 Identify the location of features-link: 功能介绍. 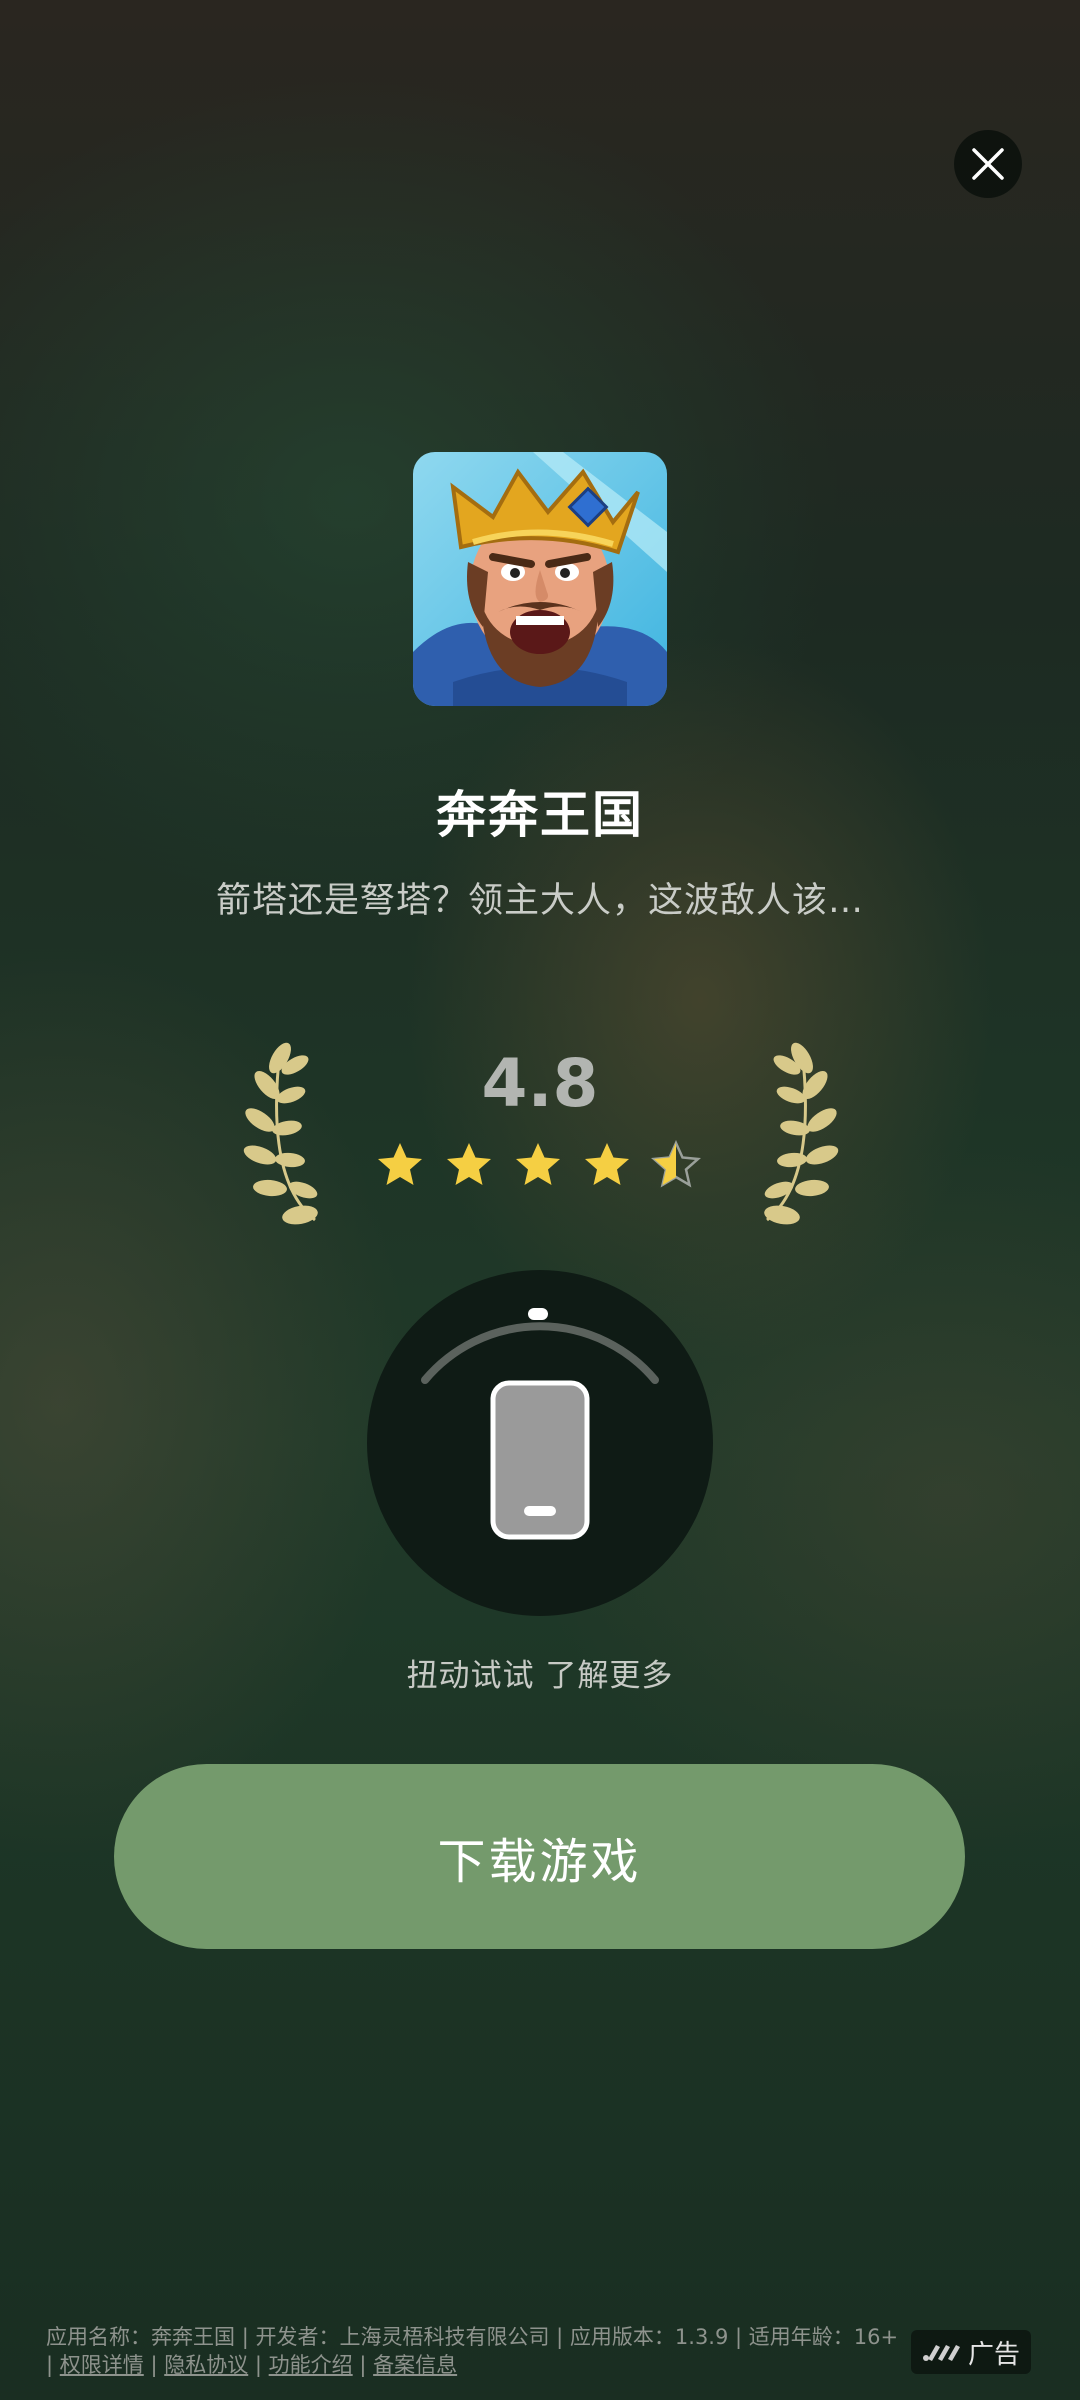
(311, 2365).